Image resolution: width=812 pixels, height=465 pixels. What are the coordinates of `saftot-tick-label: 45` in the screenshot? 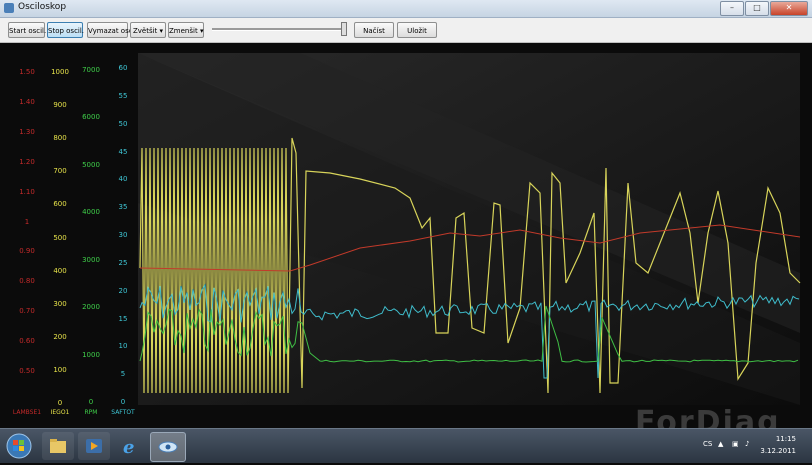 It's located at (123, 151).